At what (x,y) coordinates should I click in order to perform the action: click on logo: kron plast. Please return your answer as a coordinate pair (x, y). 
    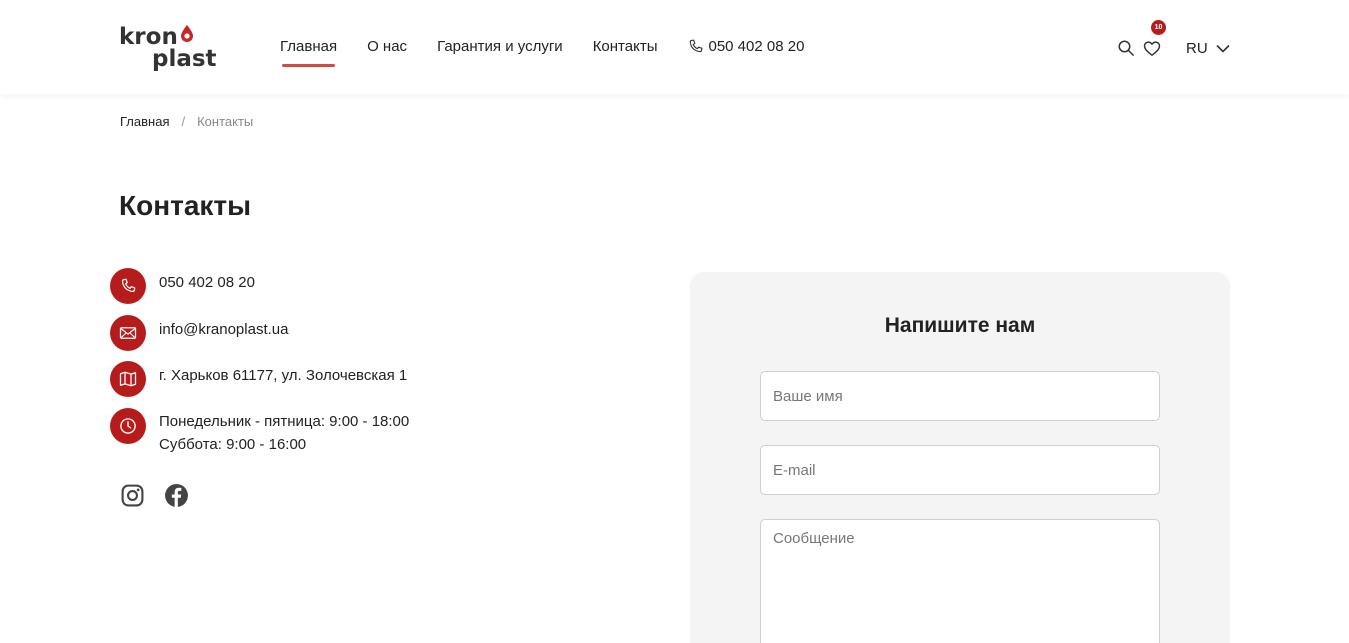
    Looking at the image, I should click on (171, 48).